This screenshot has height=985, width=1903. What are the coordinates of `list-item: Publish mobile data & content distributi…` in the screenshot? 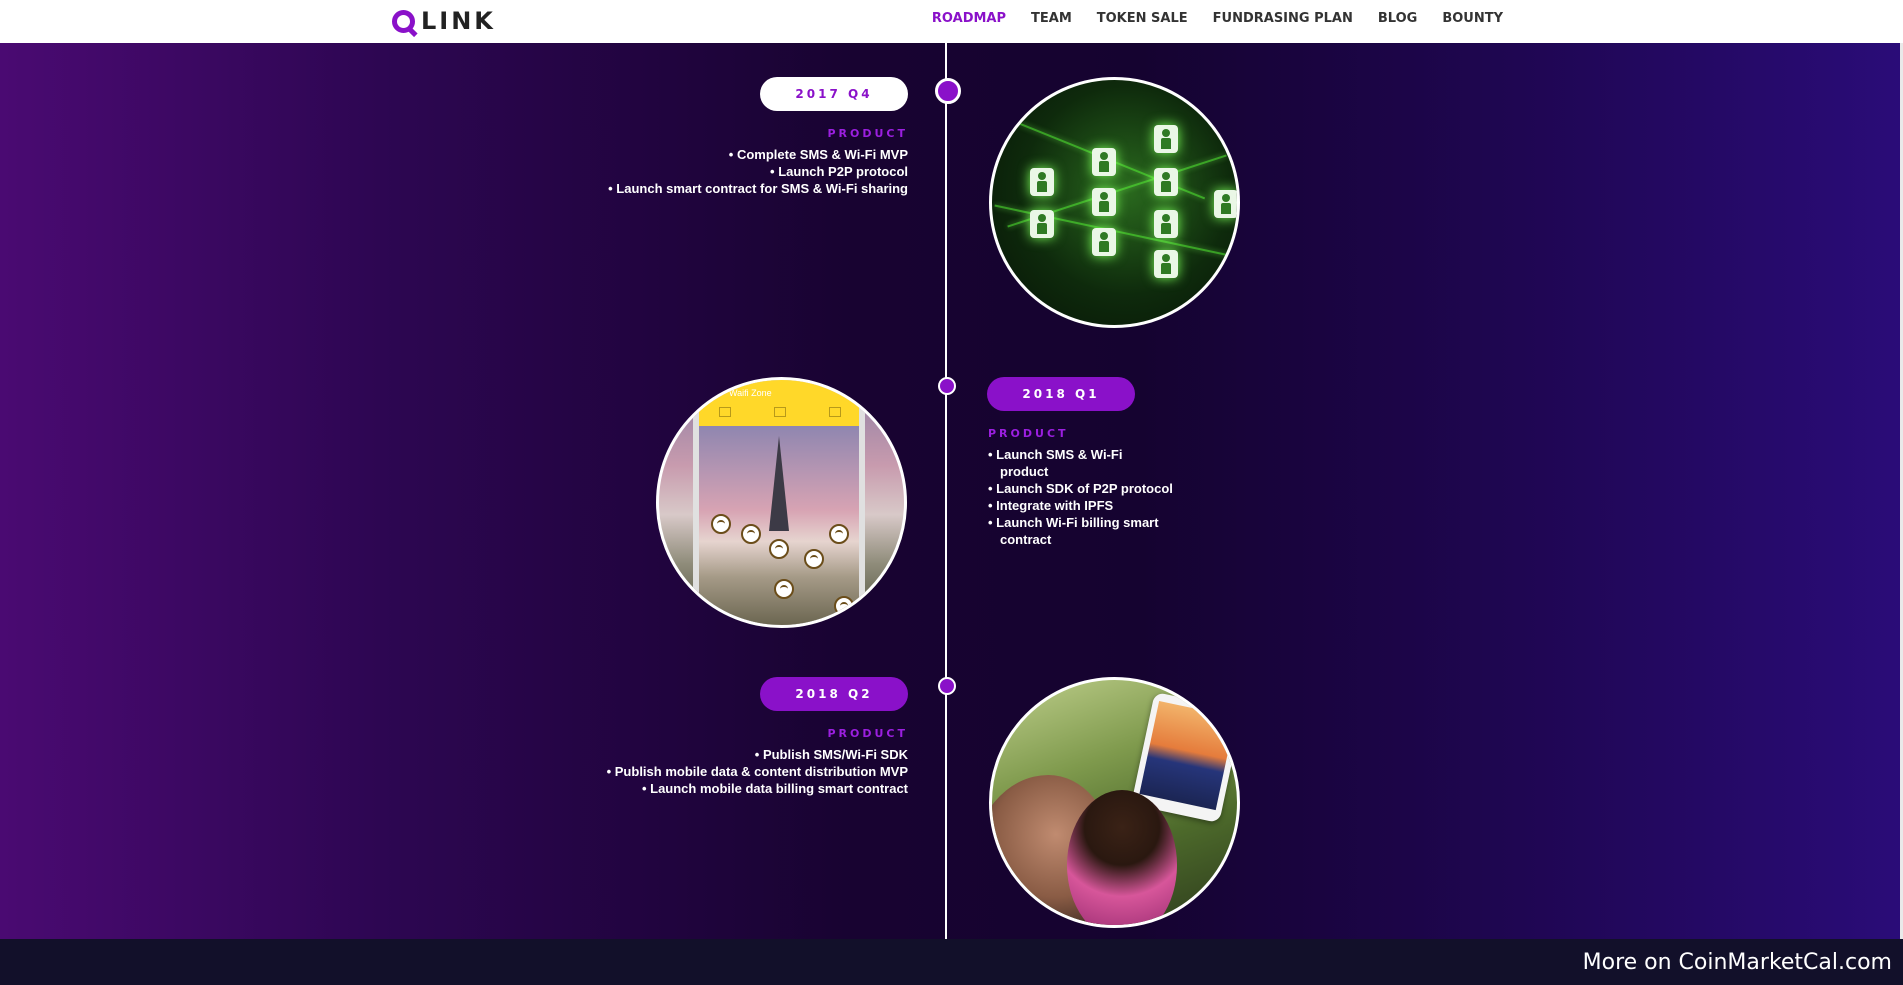 It's located at (748, 771).